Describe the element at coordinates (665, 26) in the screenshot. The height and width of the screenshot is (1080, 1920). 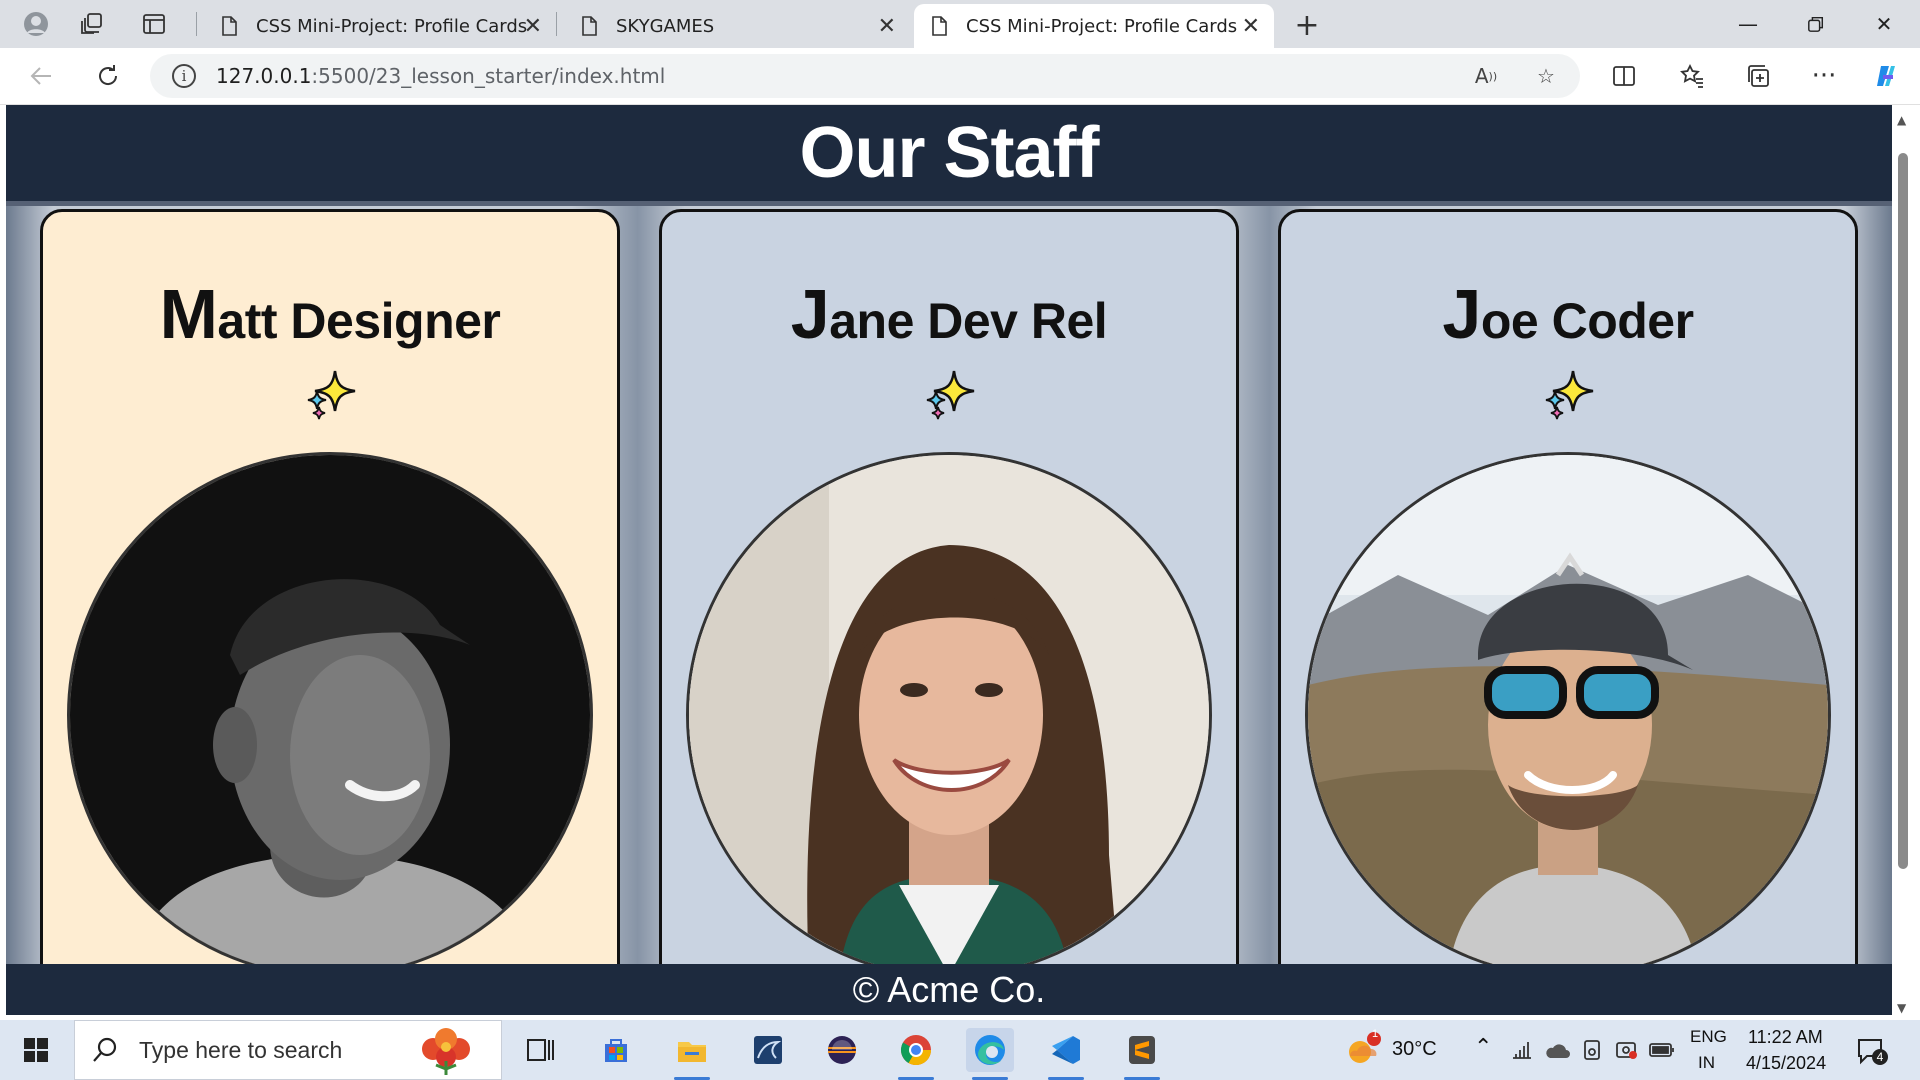
I see `tab-title: SKYGAMES` at that location.